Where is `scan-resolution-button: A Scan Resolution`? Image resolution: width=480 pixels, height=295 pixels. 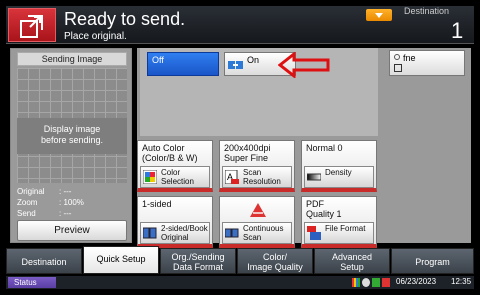 scan-resolution-button: A Scan Resolution is located at coordinates (257, 177).